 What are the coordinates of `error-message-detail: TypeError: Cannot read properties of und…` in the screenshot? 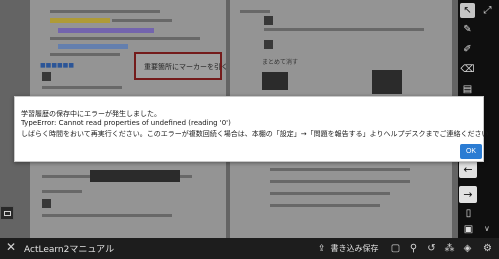 It's located at (126, 123).